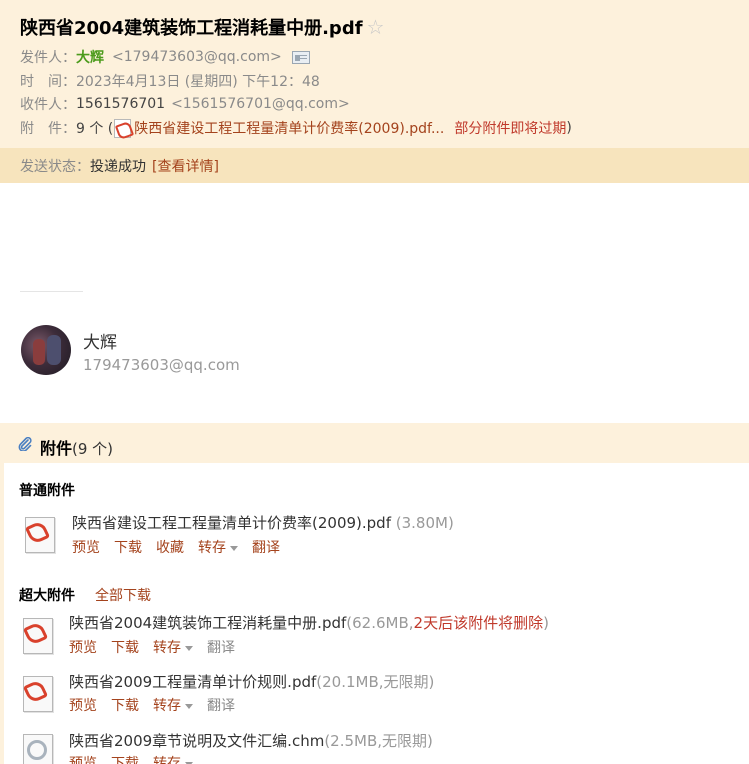 The height and width of the screenshot is (764, 749). What do you see at coordinates (100, 343) in the screenshot?
I see `signature-name: 大辉` at bounding box center [100, 343].